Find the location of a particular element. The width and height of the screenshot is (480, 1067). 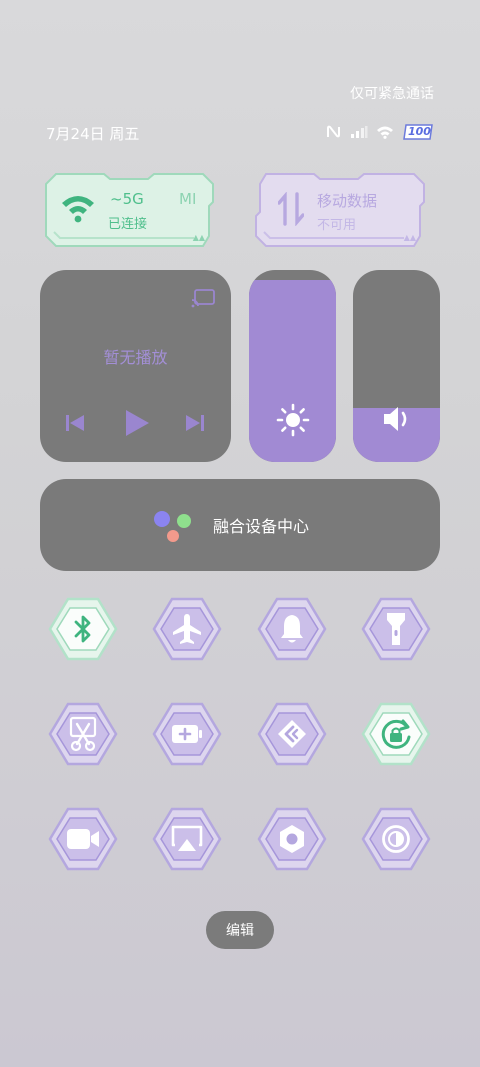

flashlight-icon is located at coordinates (396, 629).